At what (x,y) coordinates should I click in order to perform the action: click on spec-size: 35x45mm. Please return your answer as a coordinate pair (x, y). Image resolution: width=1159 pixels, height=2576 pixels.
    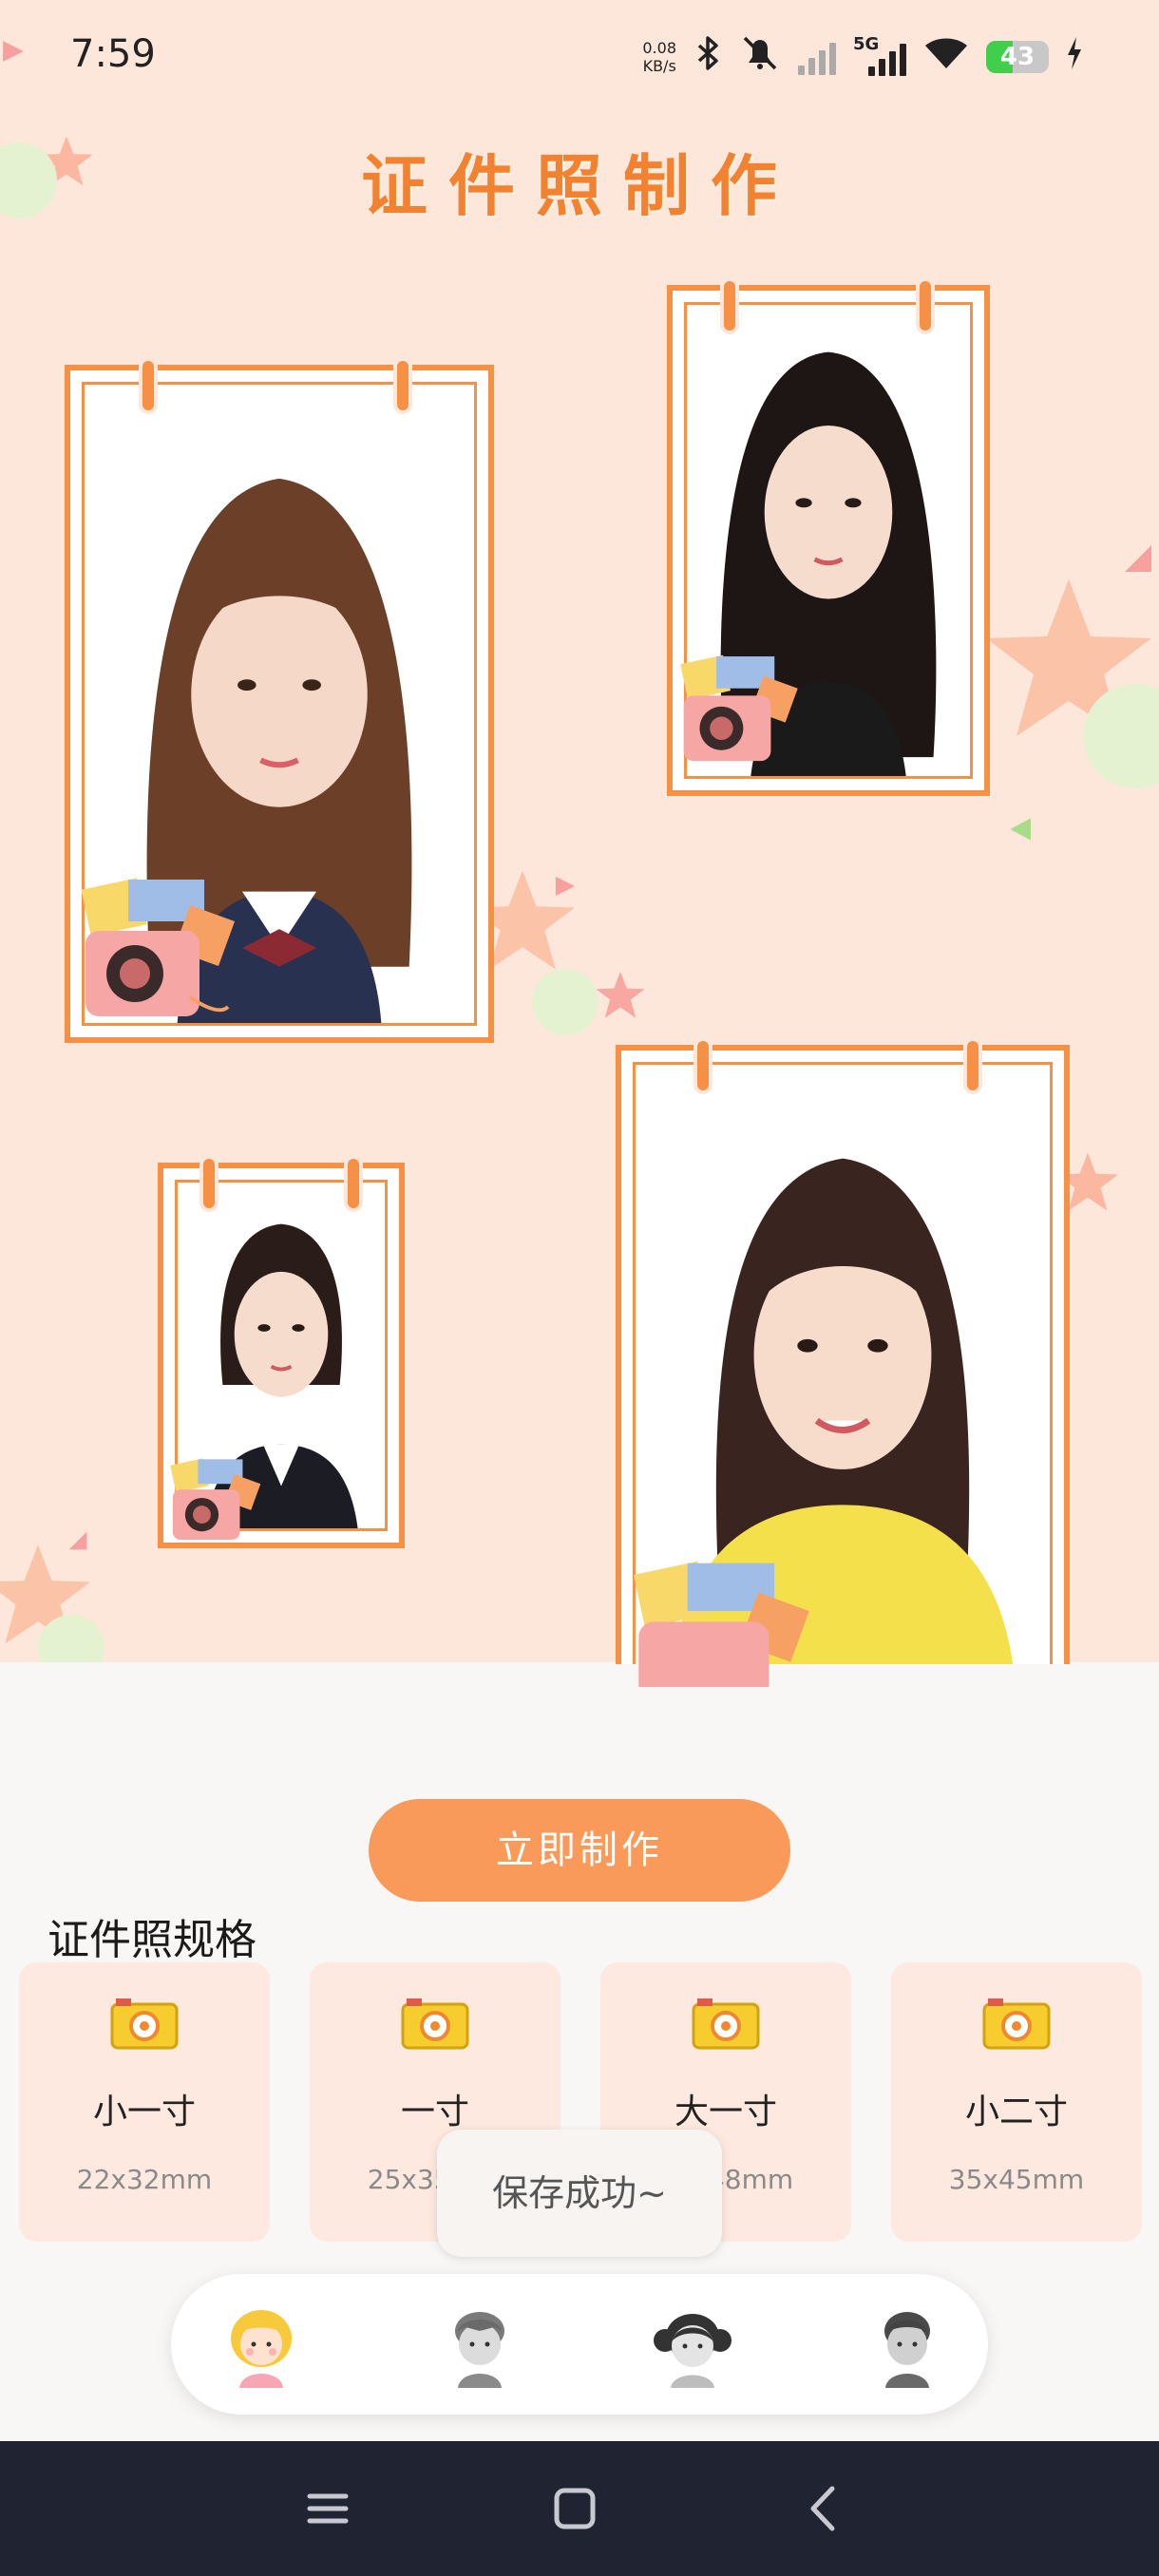
    Looking at the image, I should click on (1016, 2179).